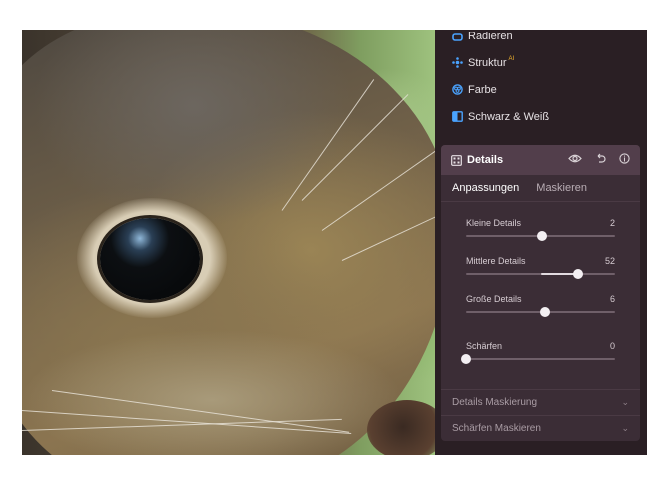  What do you see at coordinates (612, 346) in the screenshot?
I see `slider-value: 0` at bounding box center [612, 346].